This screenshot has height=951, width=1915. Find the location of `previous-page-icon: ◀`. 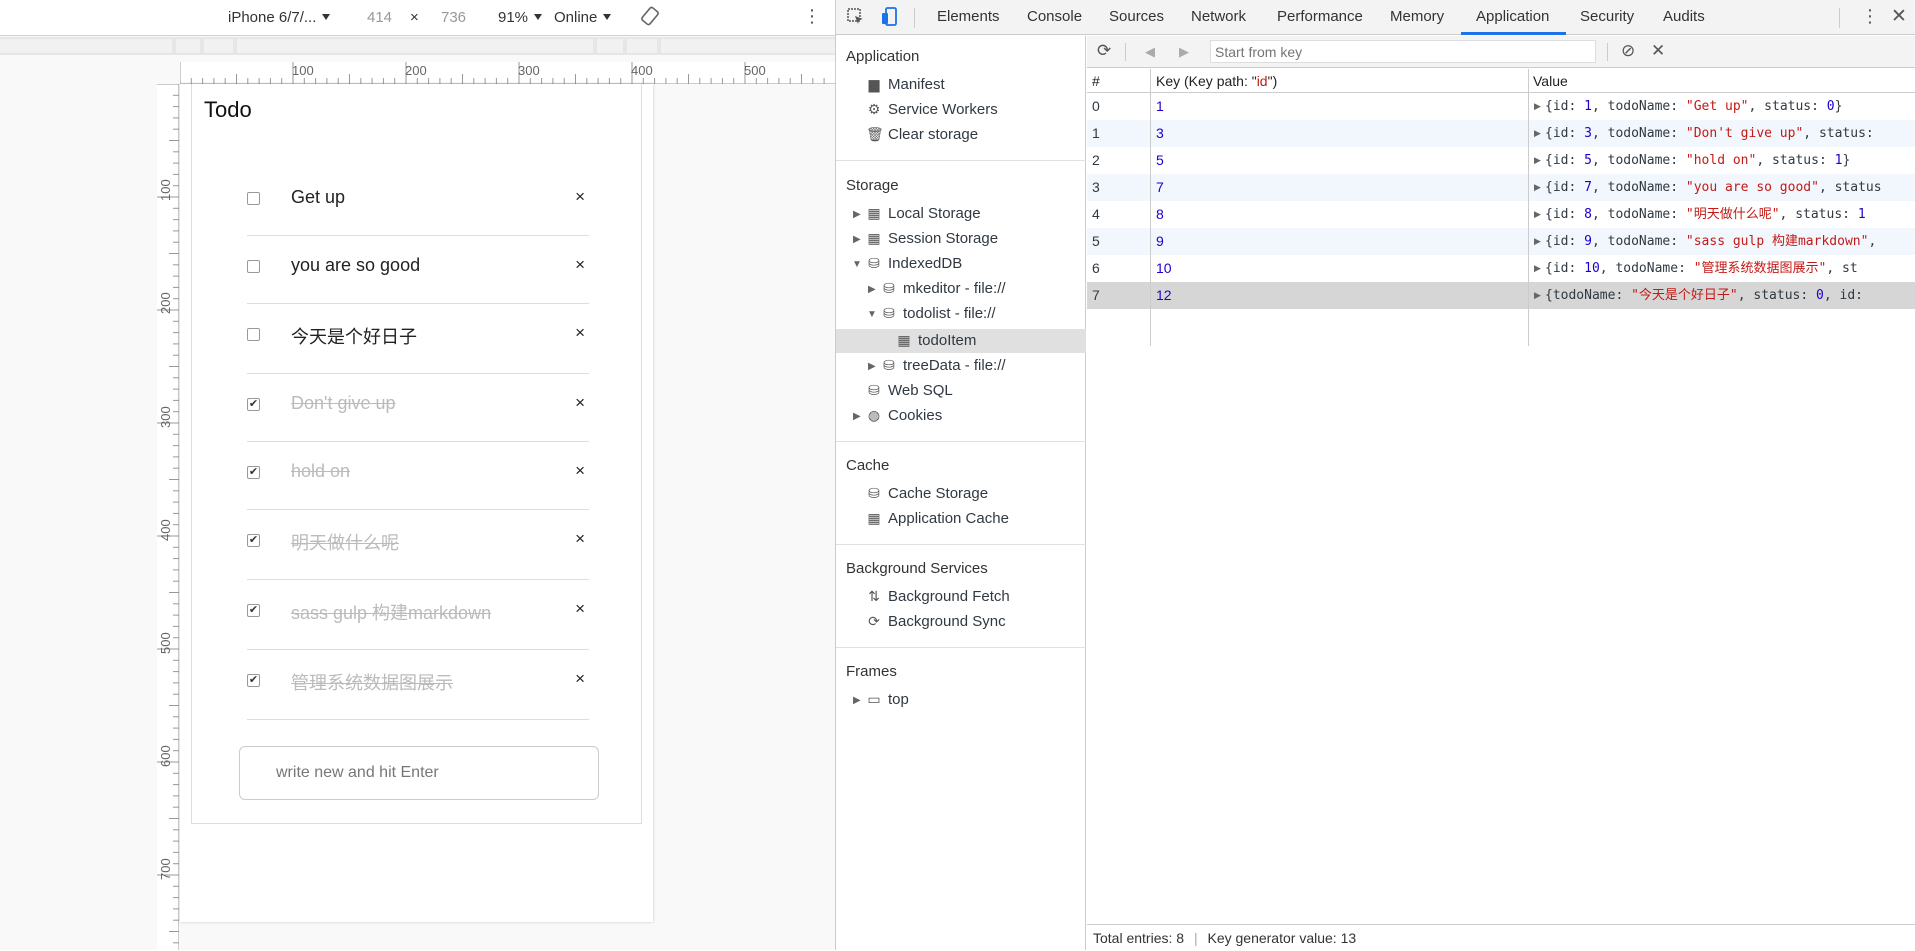

previous-page-icon: ◀ is located at coordinates (1150, 52).